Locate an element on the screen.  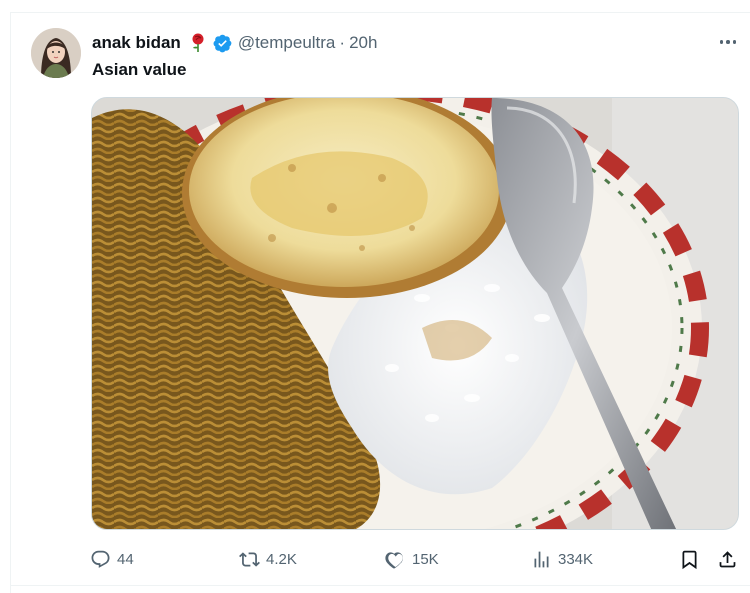
reply-icon is located at coordinates (100, 559).